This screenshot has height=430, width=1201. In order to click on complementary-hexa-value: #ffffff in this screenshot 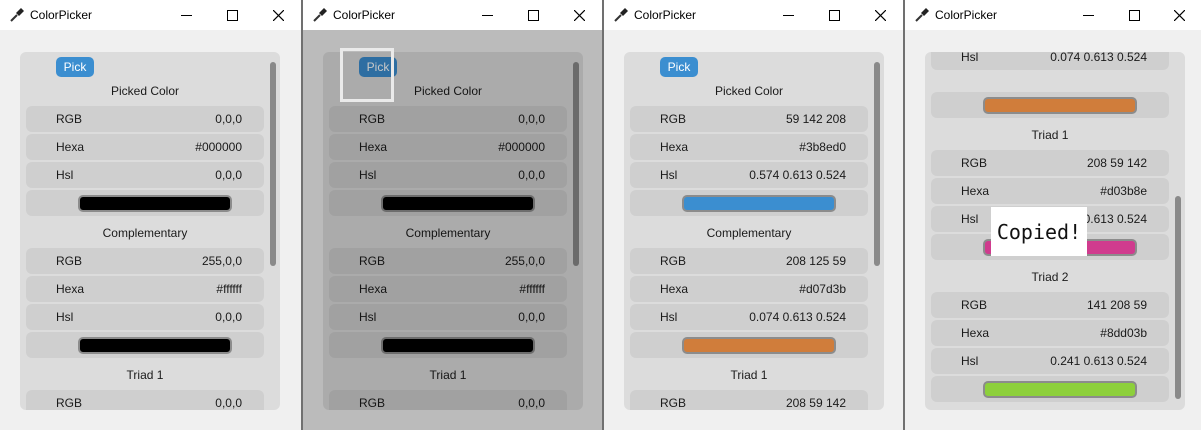, I will do `click(229, 289)`.